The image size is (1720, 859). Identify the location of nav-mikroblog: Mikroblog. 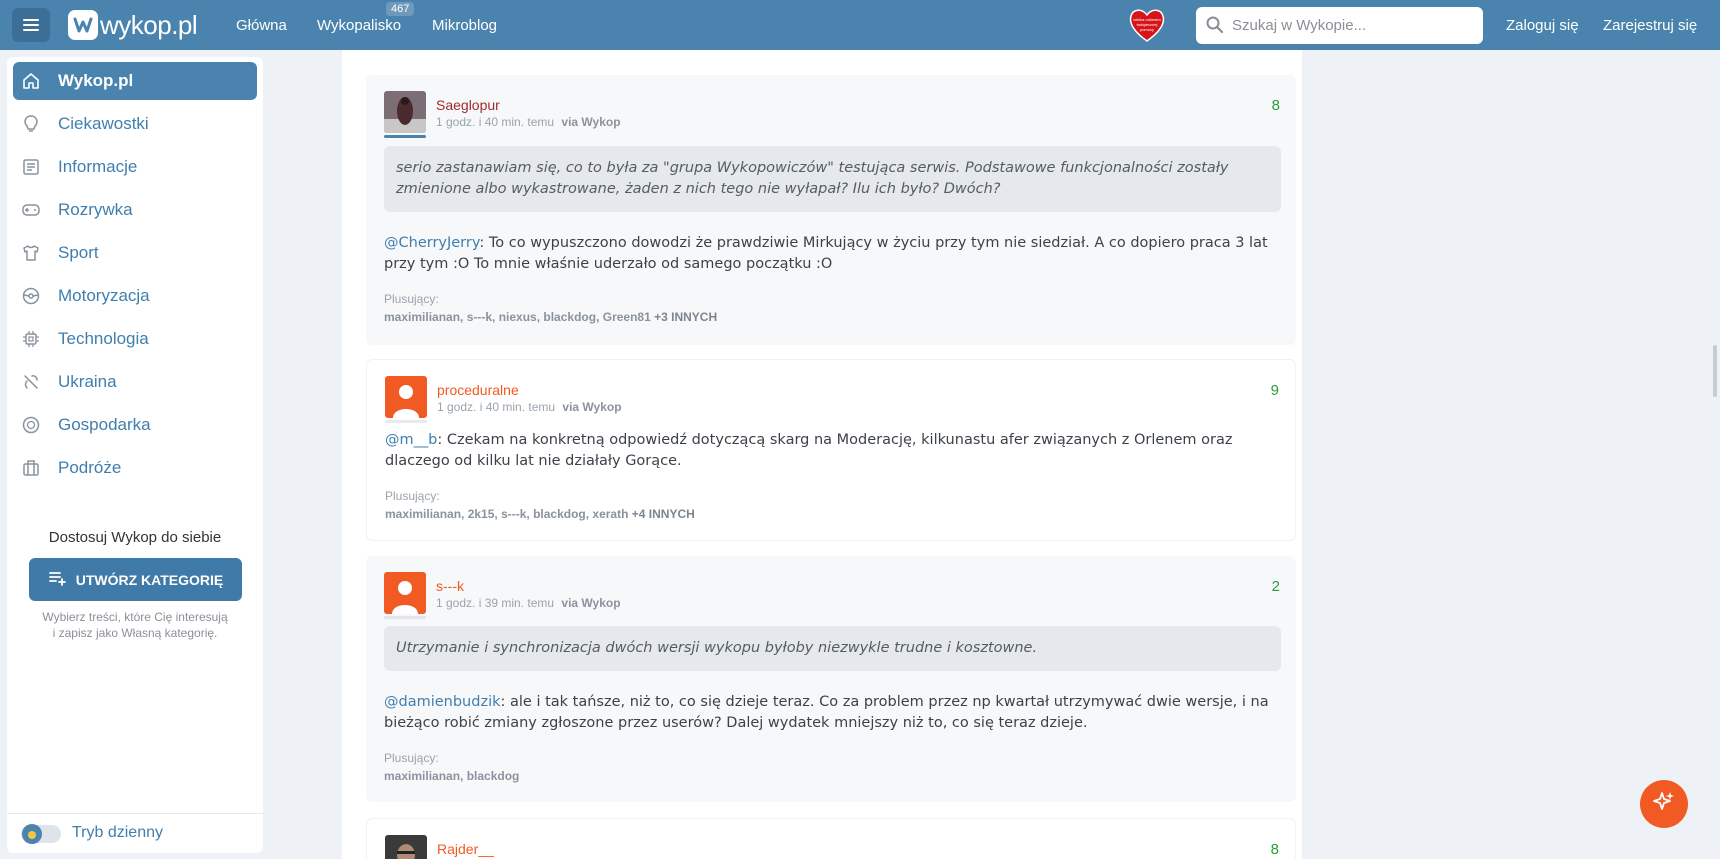
(464, 25).